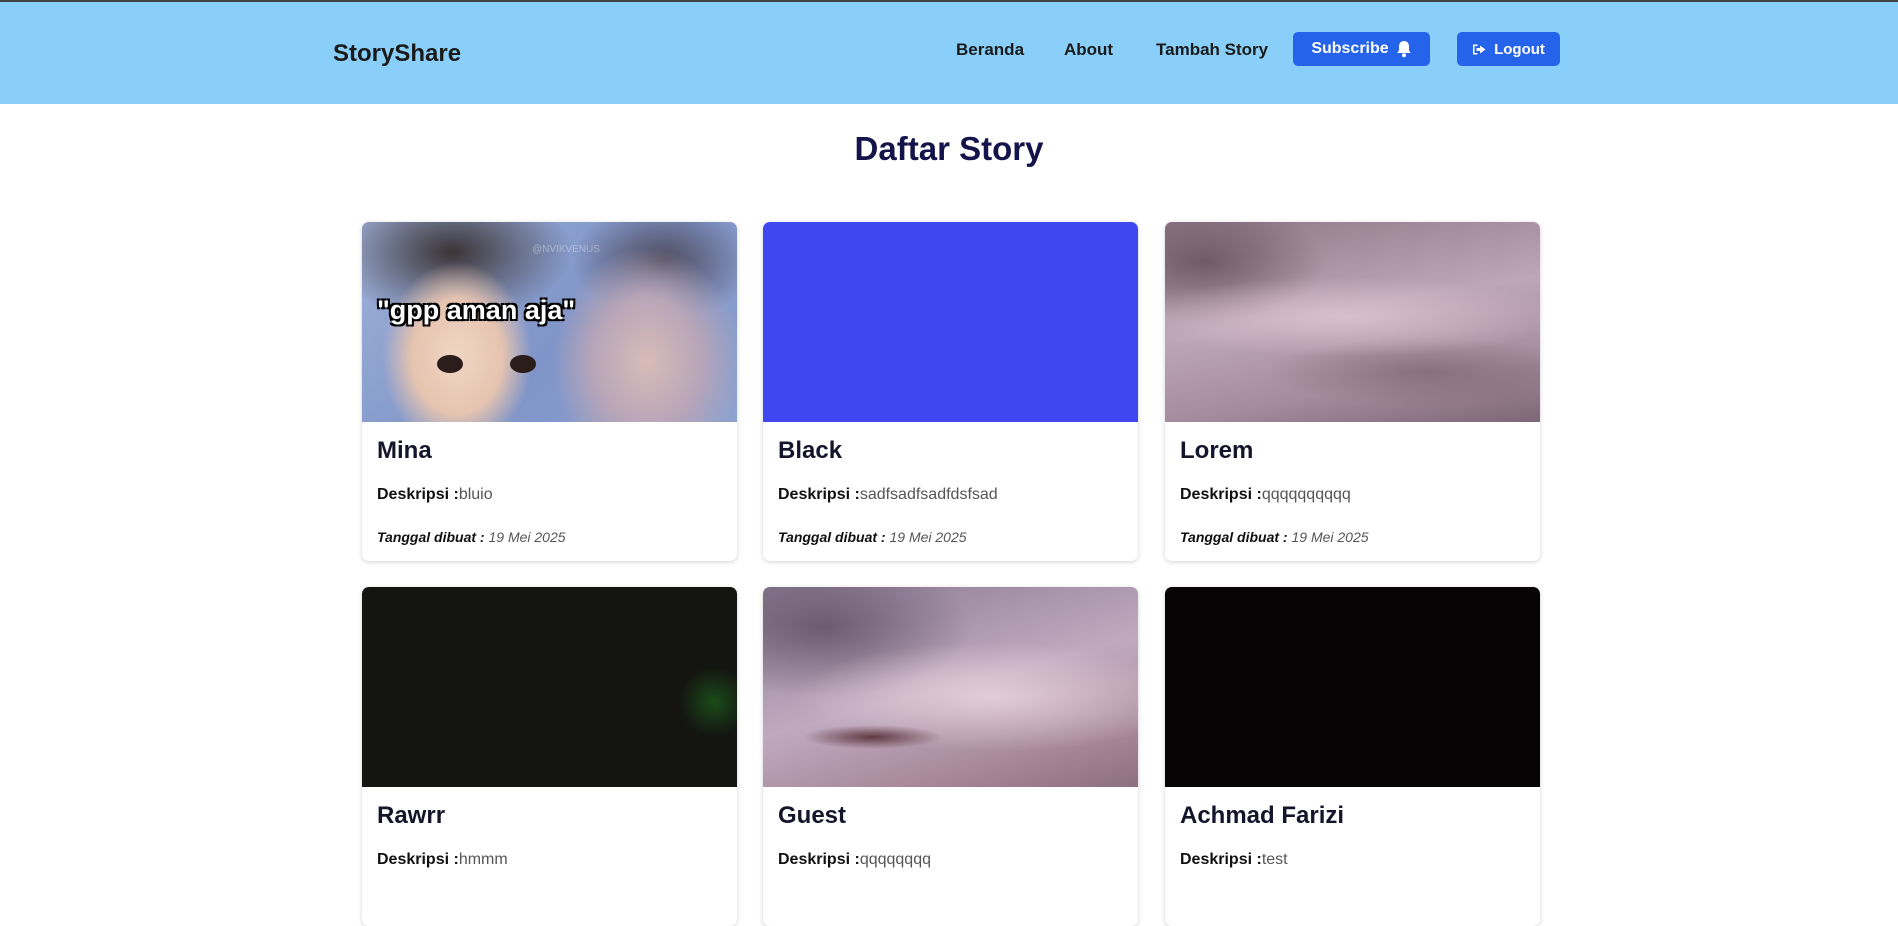 The width and height of the screenshot is (1898, 926). What do you see at coordinates (483, 859) in the screenshot?
I see `description-value: hmmm` at bounding box center [483, 859].